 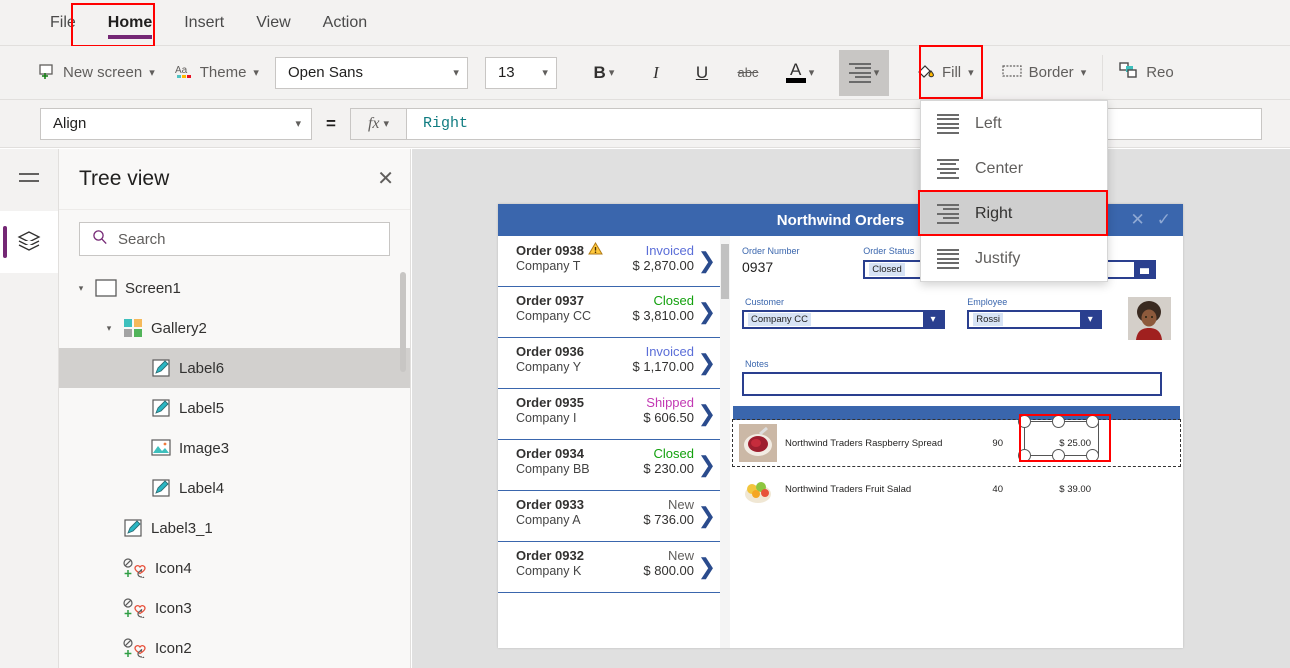 I want to click on search-icon, so click(x=100, y=239).